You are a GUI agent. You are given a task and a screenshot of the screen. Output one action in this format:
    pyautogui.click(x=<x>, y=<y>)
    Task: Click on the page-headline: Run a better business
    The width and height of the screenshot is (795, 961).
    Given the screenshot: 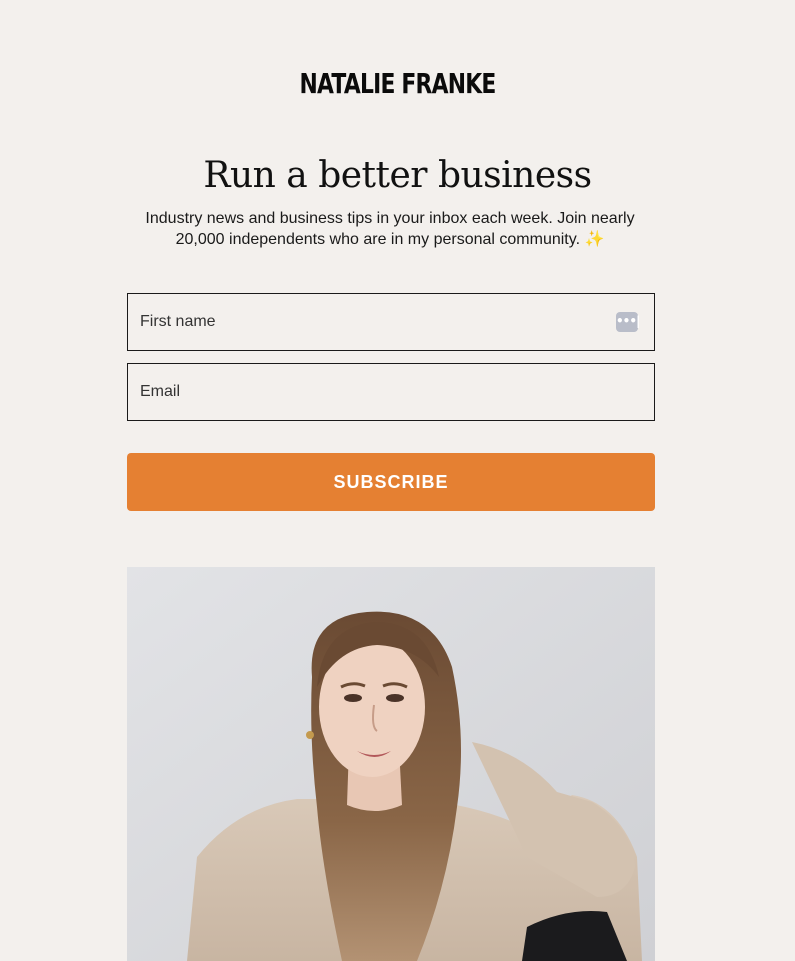 What is the action you would take?
    pyautogui.click(x=397, y=175)
    